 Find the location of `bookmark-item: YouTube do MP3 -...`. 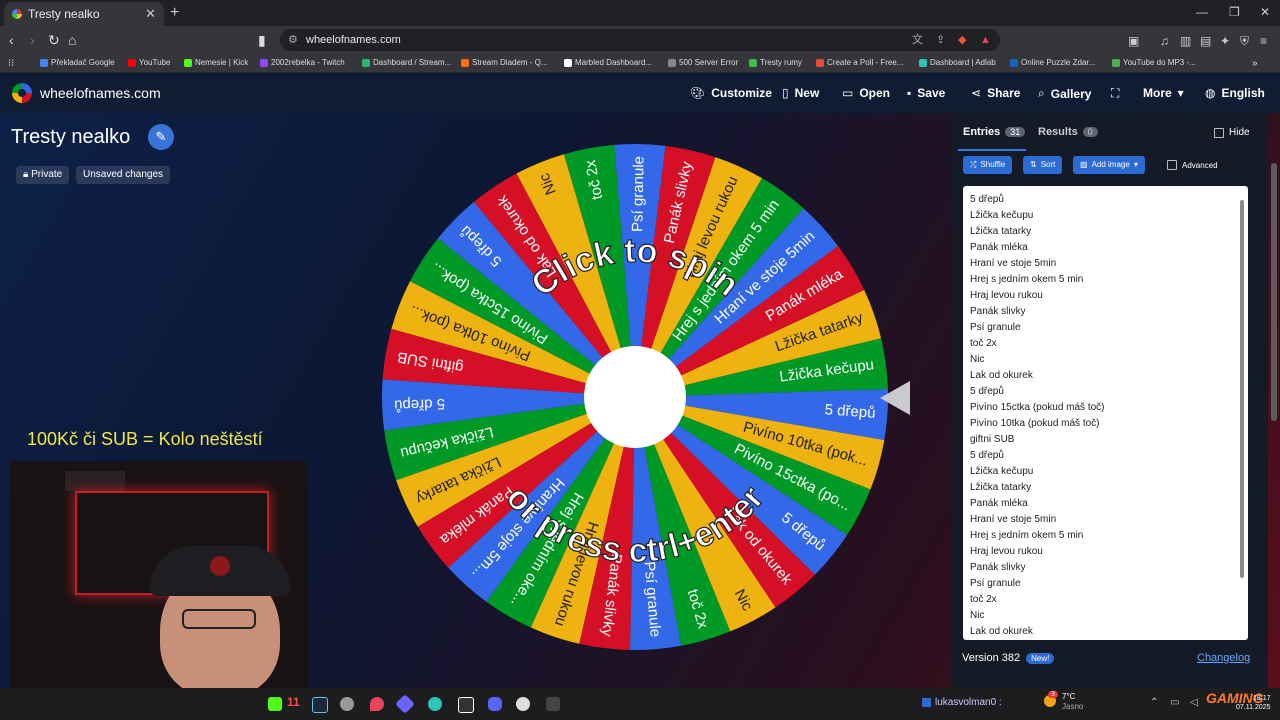

bookmark-item: YouTube do MP3 -... is located at coordinates (1154, 62).